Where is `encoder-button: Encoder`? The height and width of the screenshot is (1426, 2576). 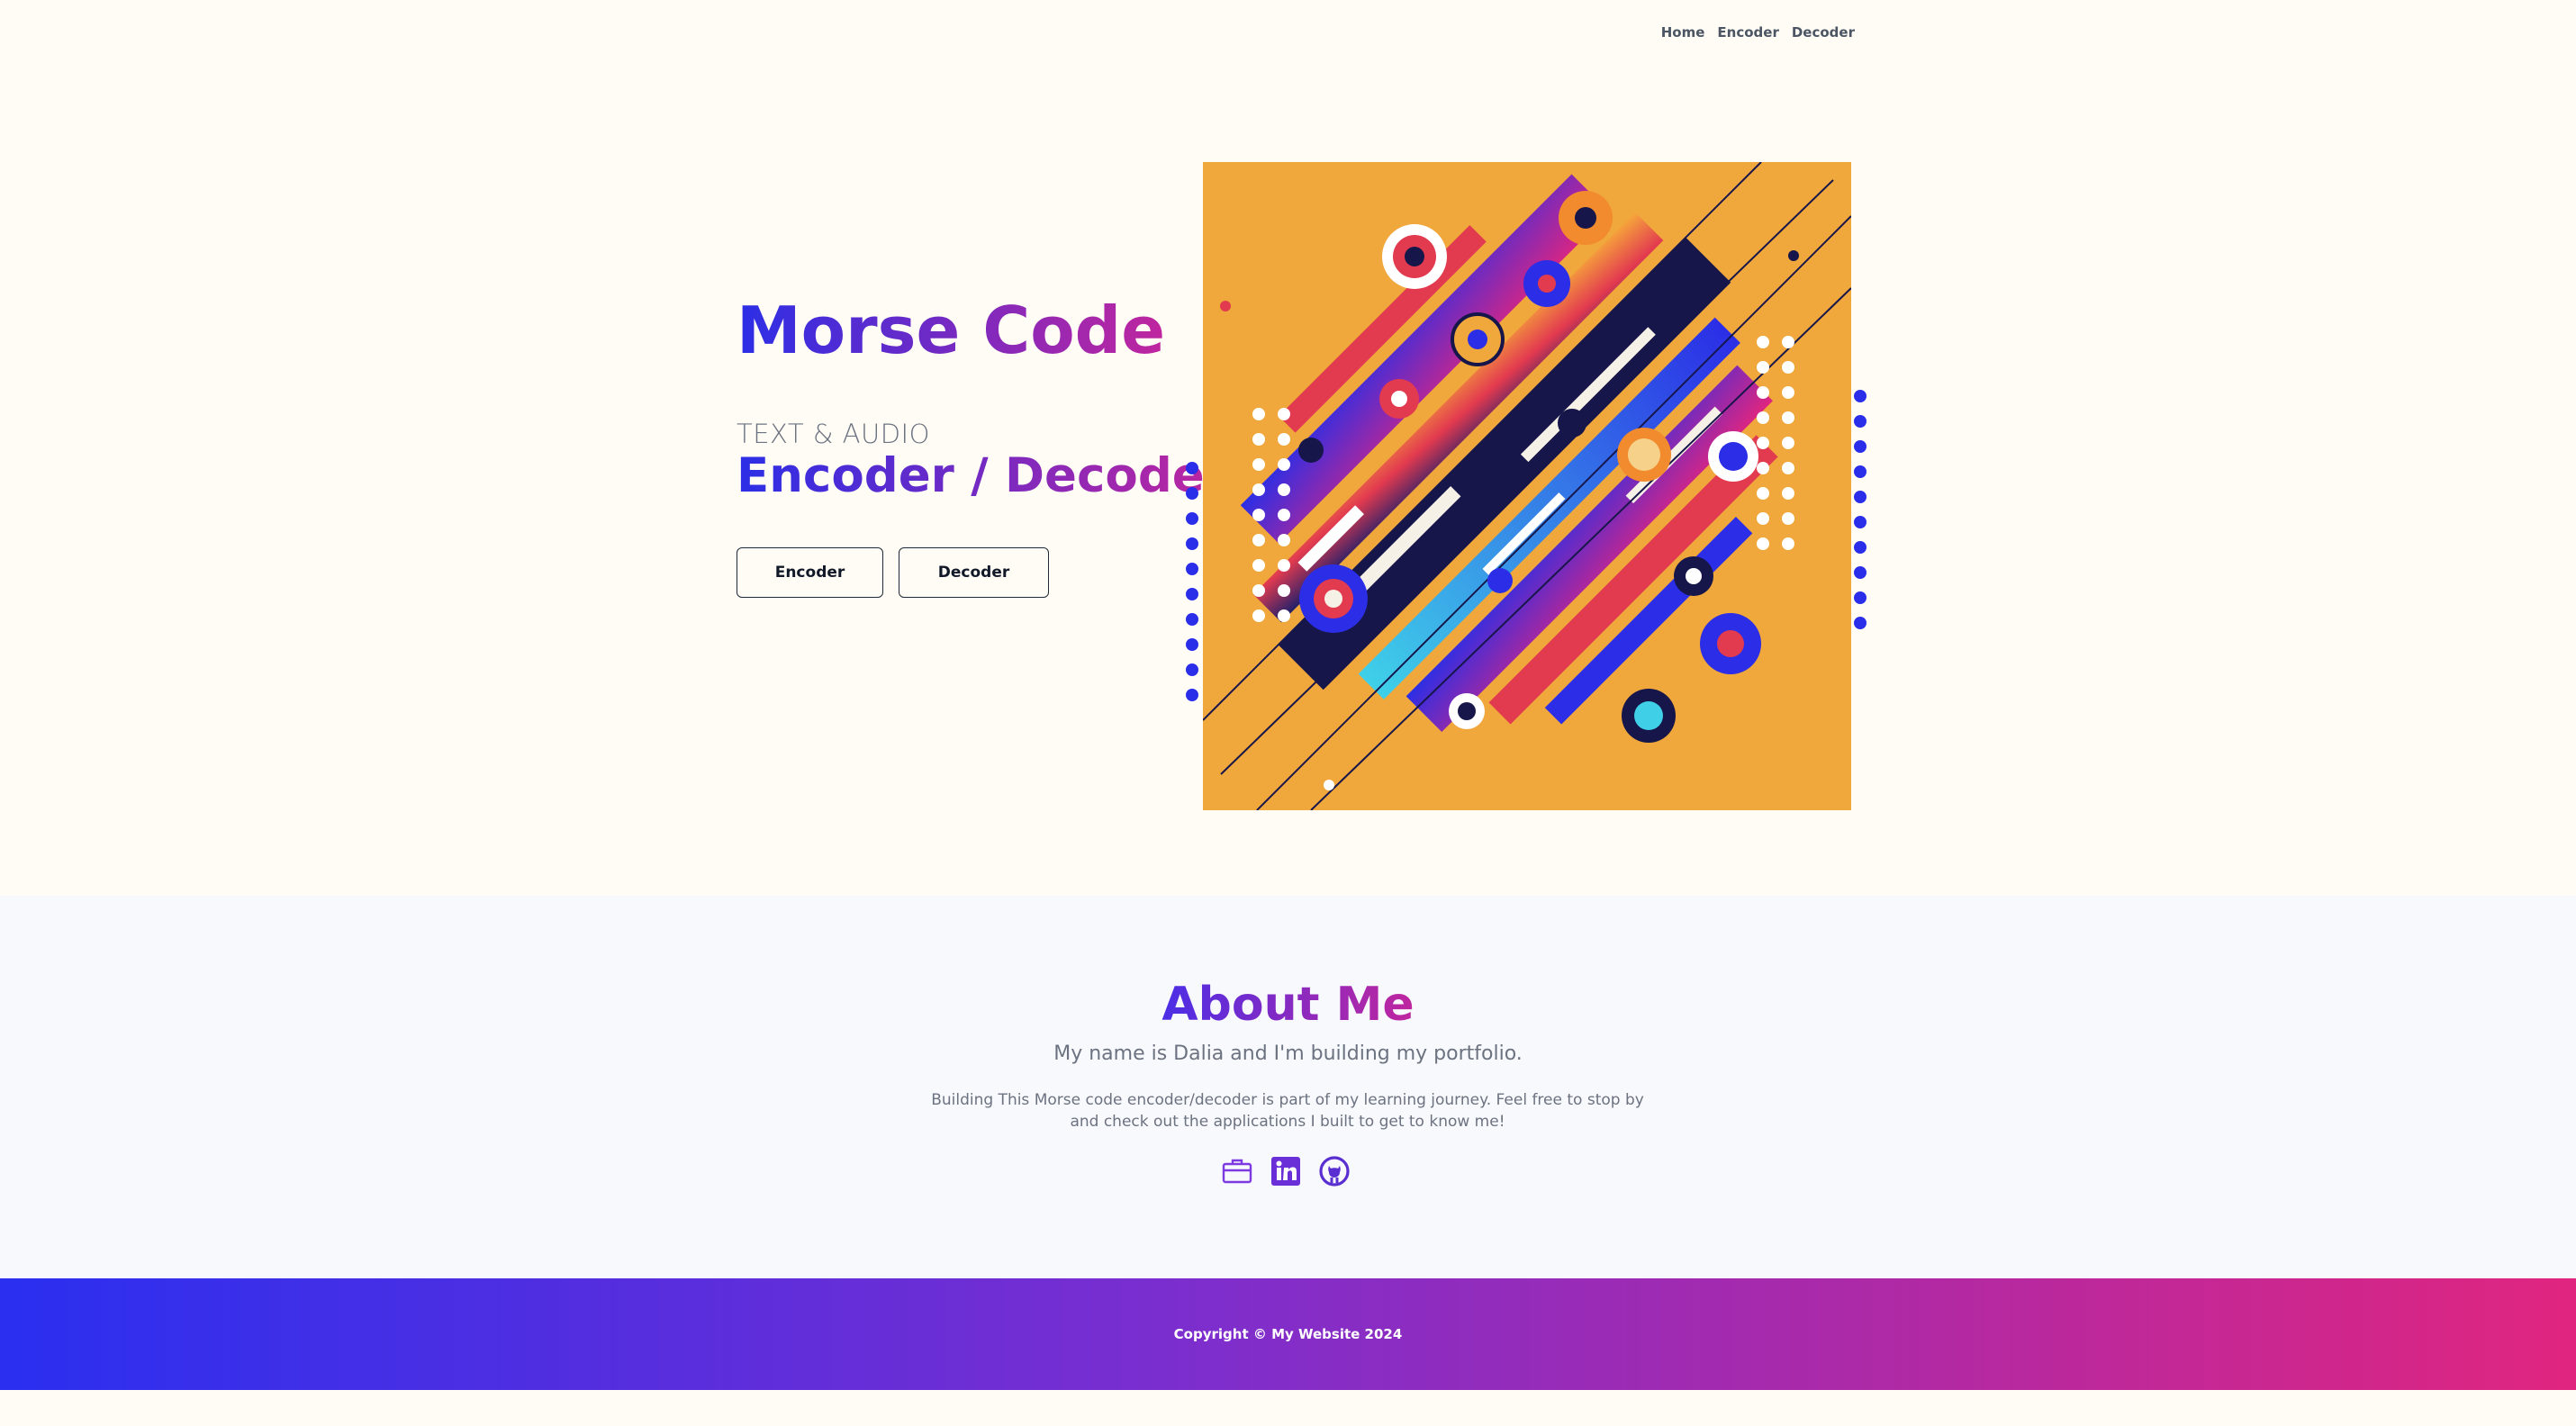 encoder-button: Encoder is located at coordinates (810, 572).